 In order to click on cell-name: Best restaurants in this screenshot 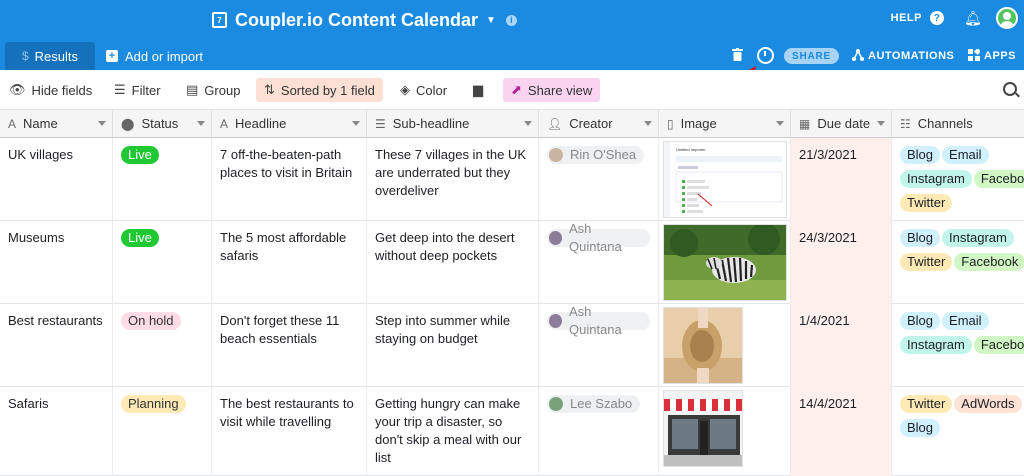, I will do `click(56, 345)`.